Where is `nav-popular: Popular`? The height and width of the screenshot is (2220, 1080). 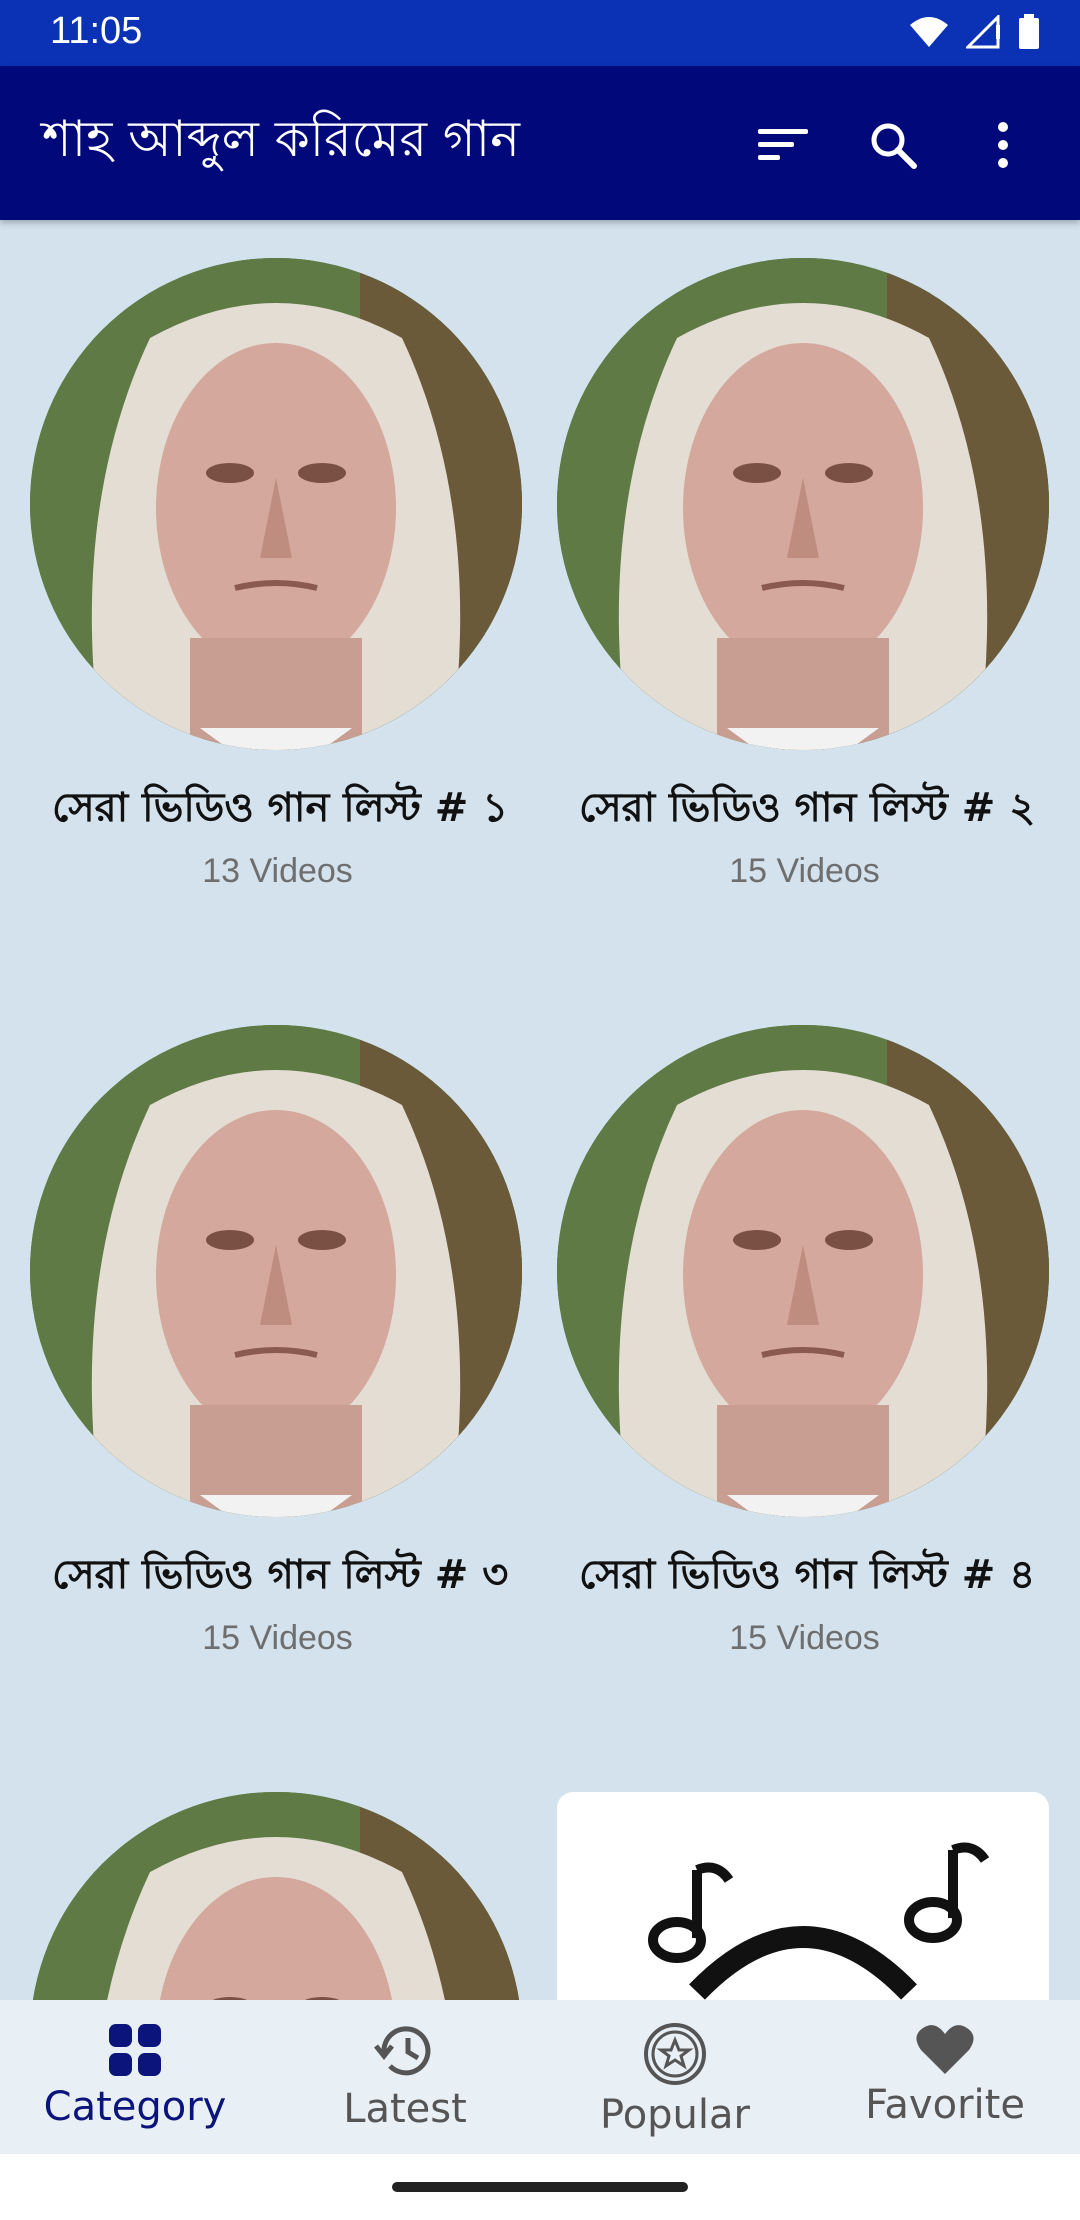 nav-popular: Popular is located at coordinates (675, 2077).